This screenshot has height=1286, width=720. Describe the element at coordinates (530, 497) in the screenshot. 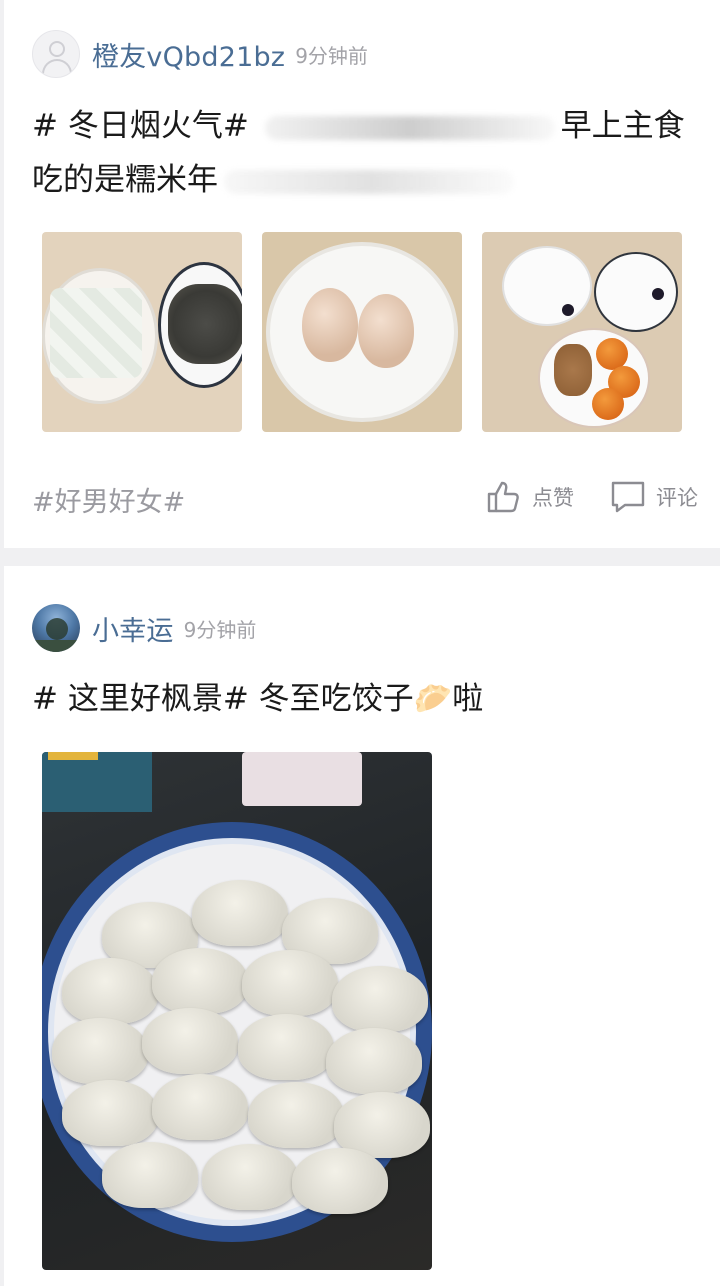

I see `like-button: 点赞` at that location.